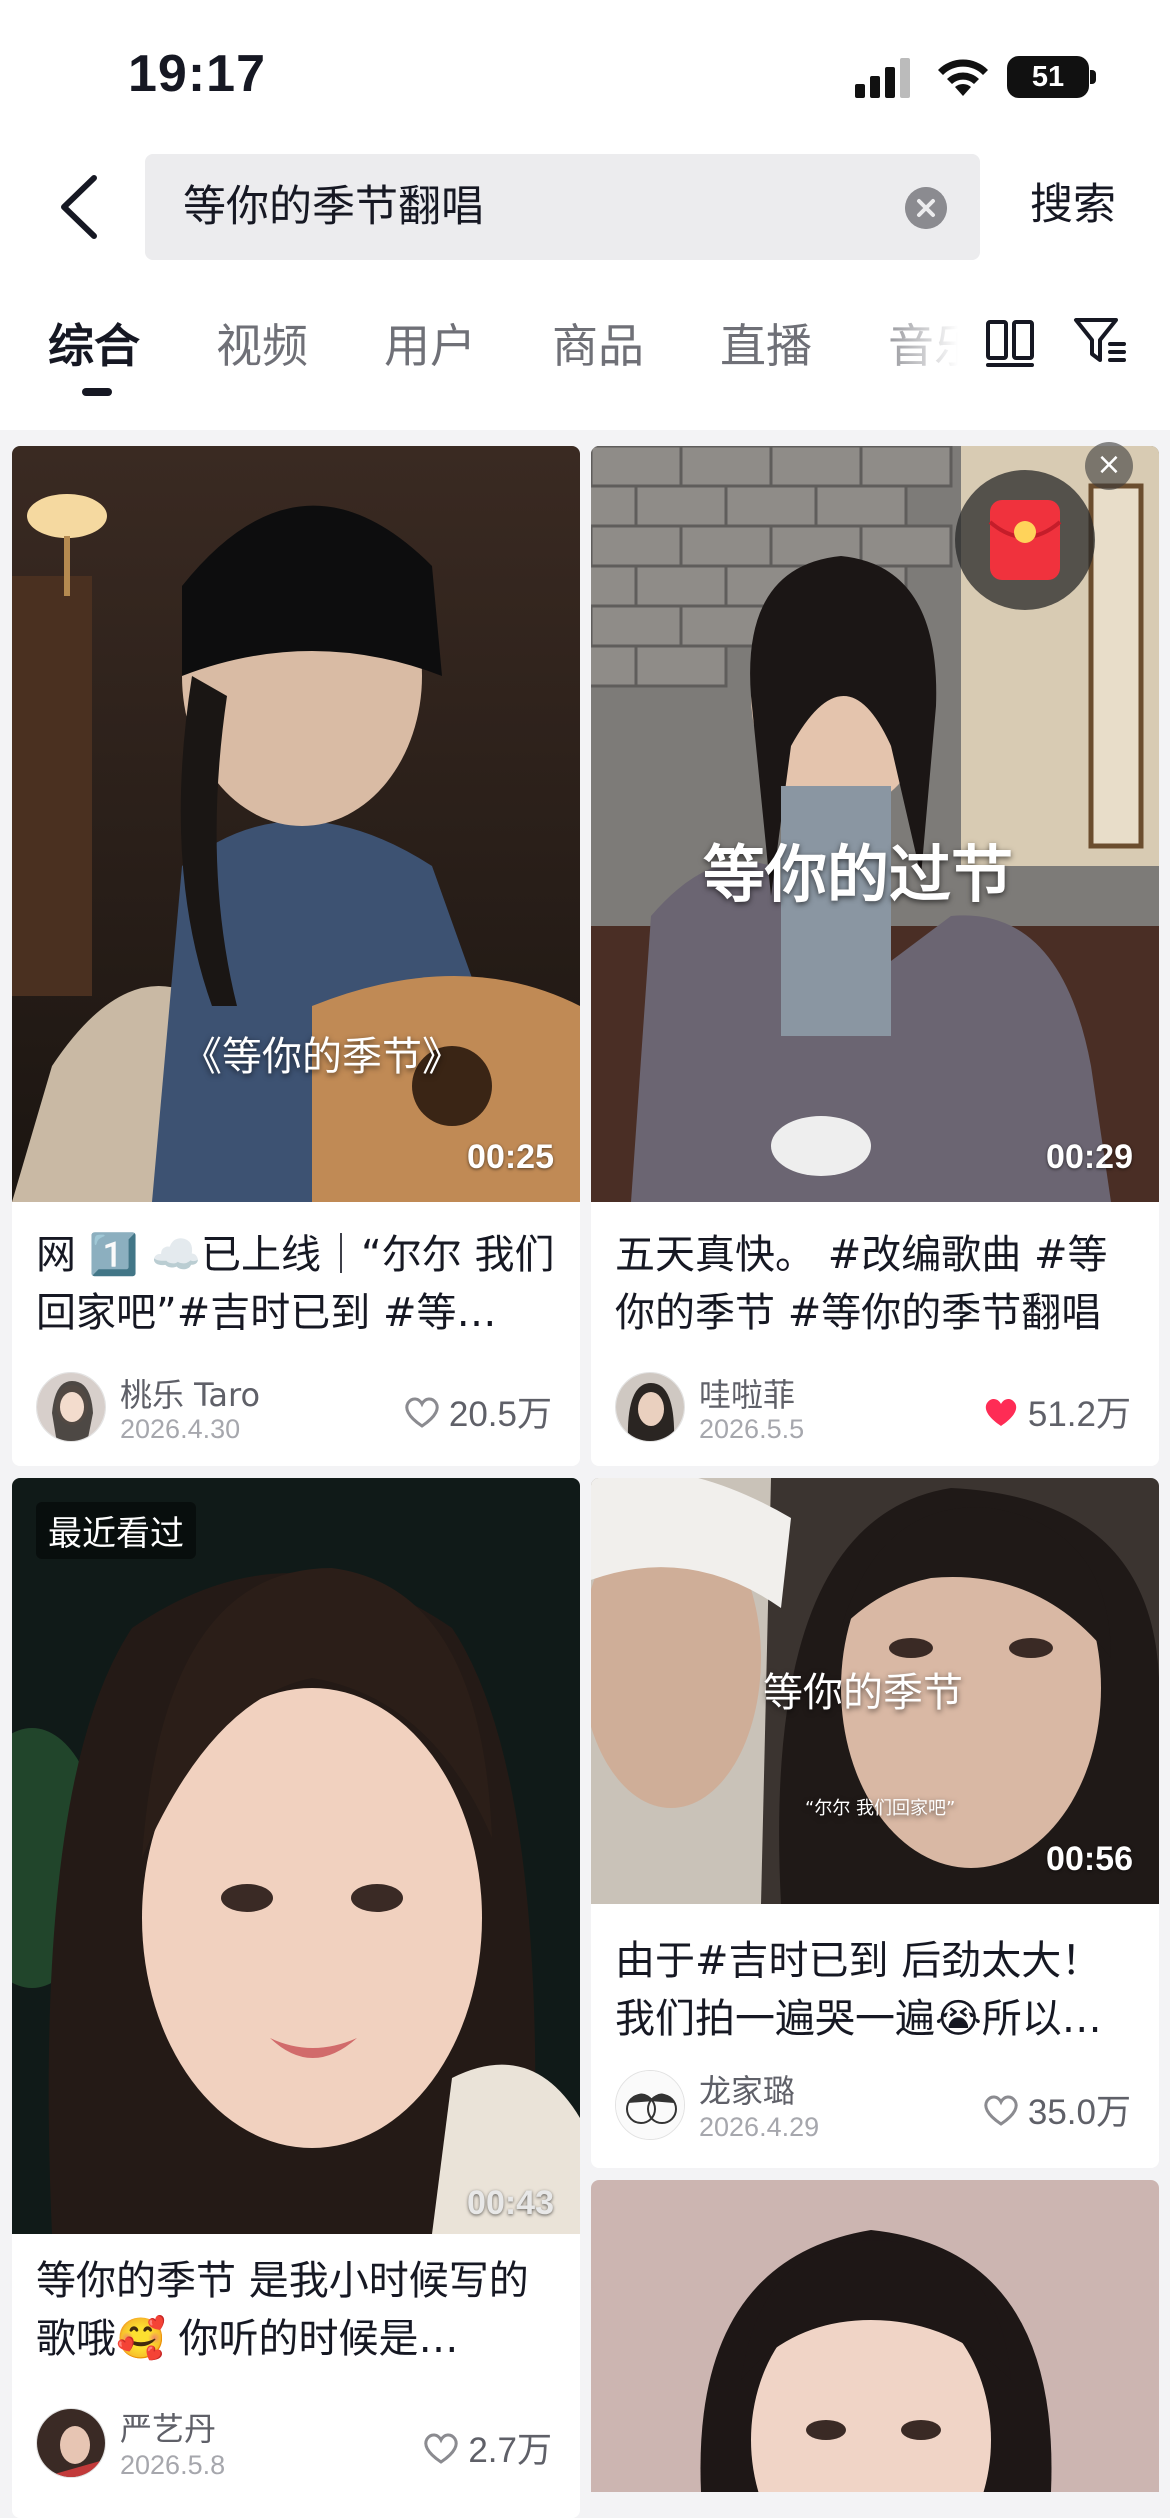 This screenshot has width=1170, height=2518. Describe the element at coordinates (1093, 77) in the screenshot. I see `battery-tip` at that location.